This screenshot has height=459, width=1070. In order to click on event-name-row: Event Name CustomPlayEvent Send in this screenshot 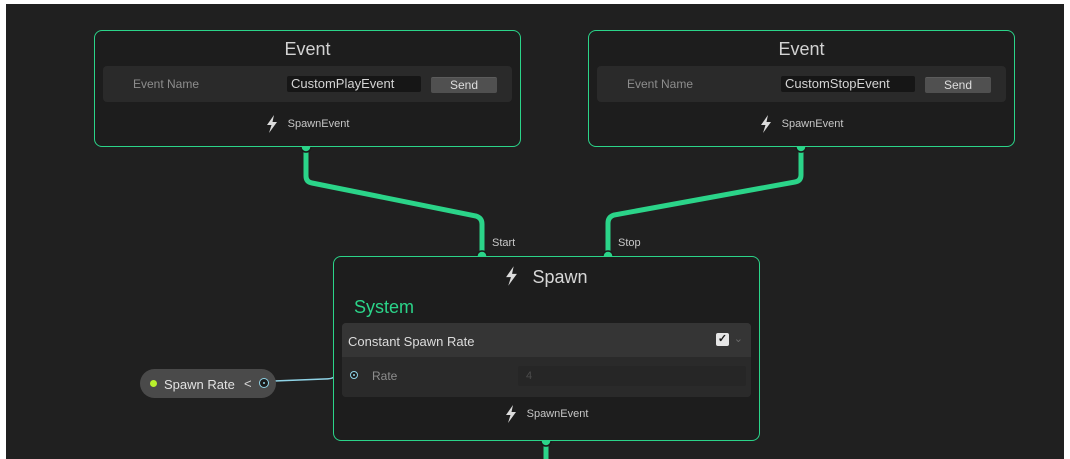, I will do `click(307, 84)`.